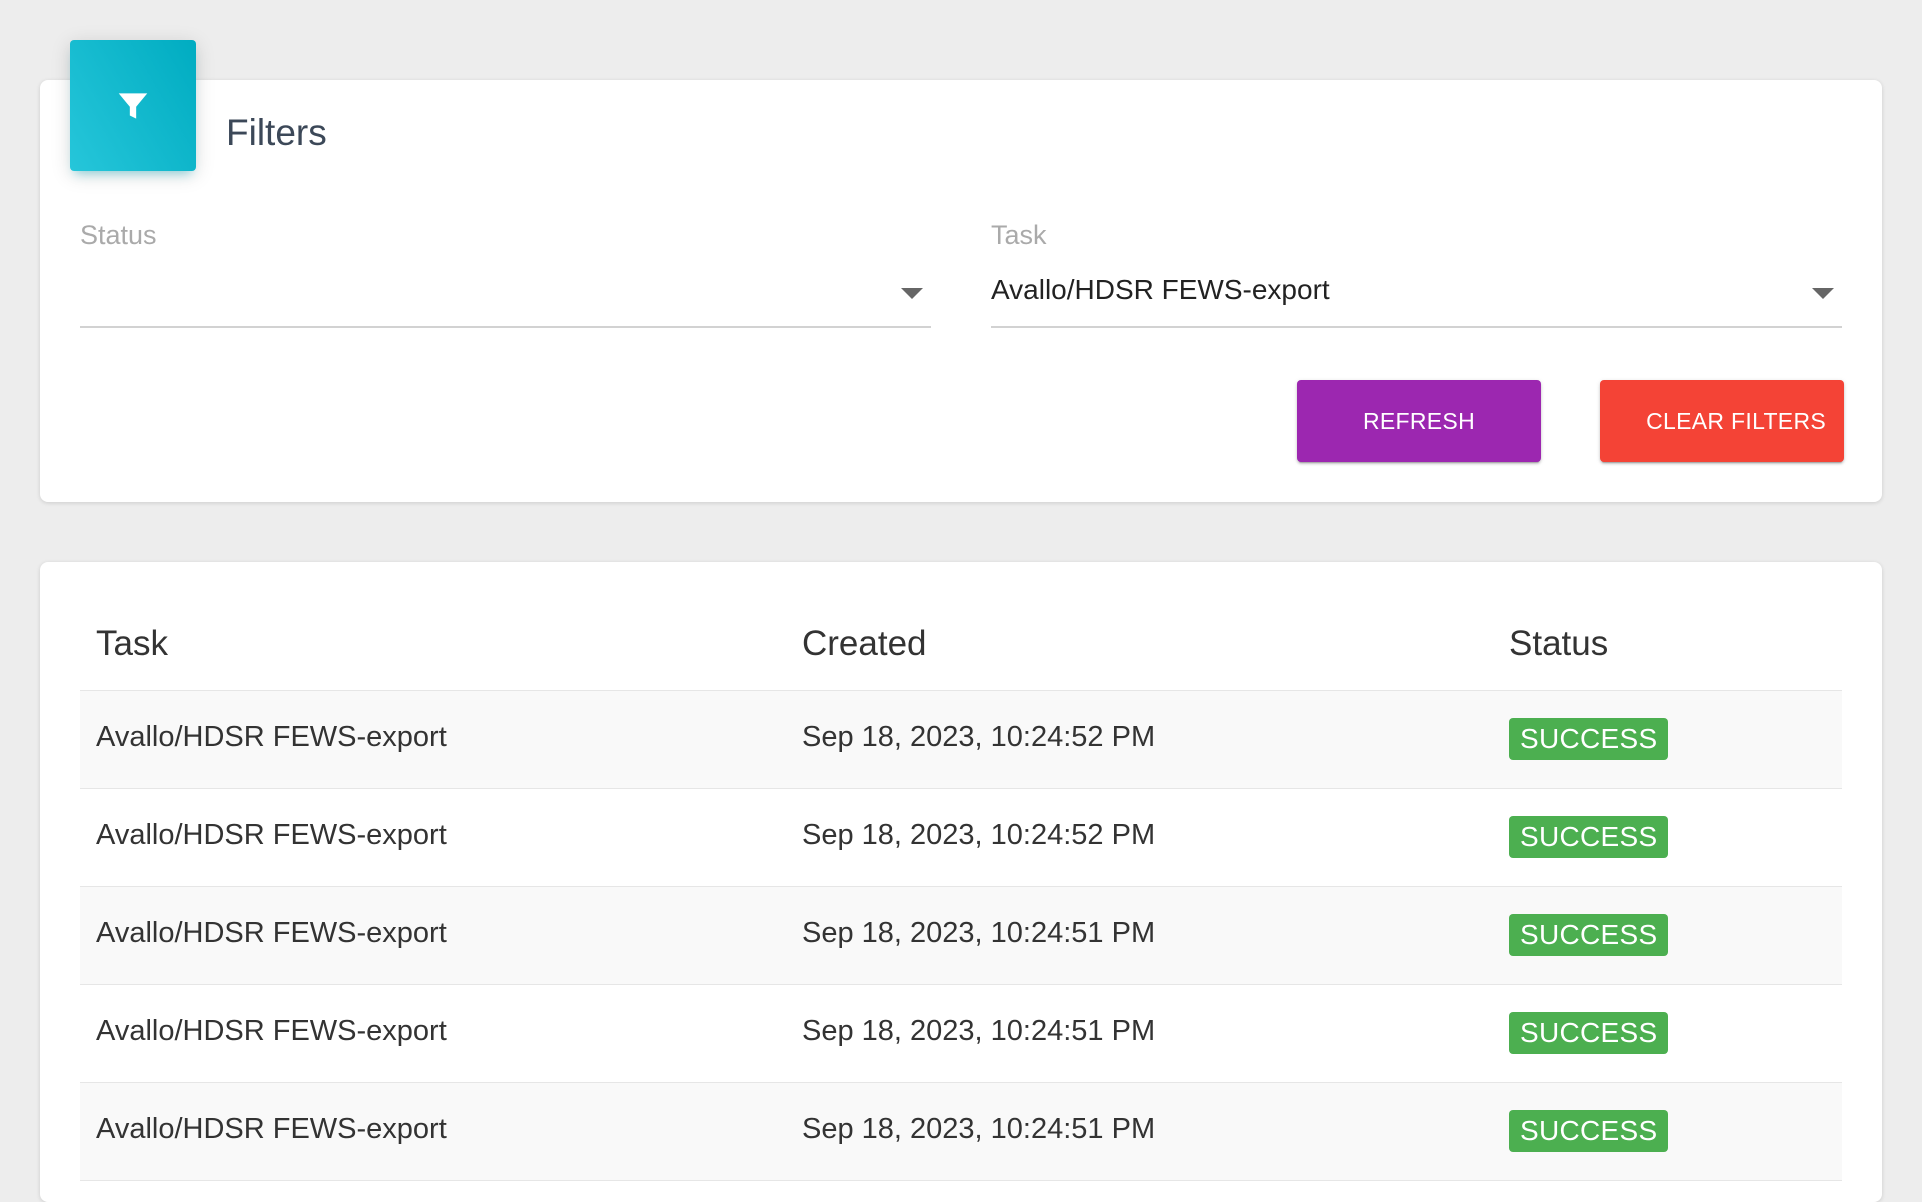  Describe the element at coordinates (276, 132) in the screenshot. I see `filters-title: Filters` at that location.